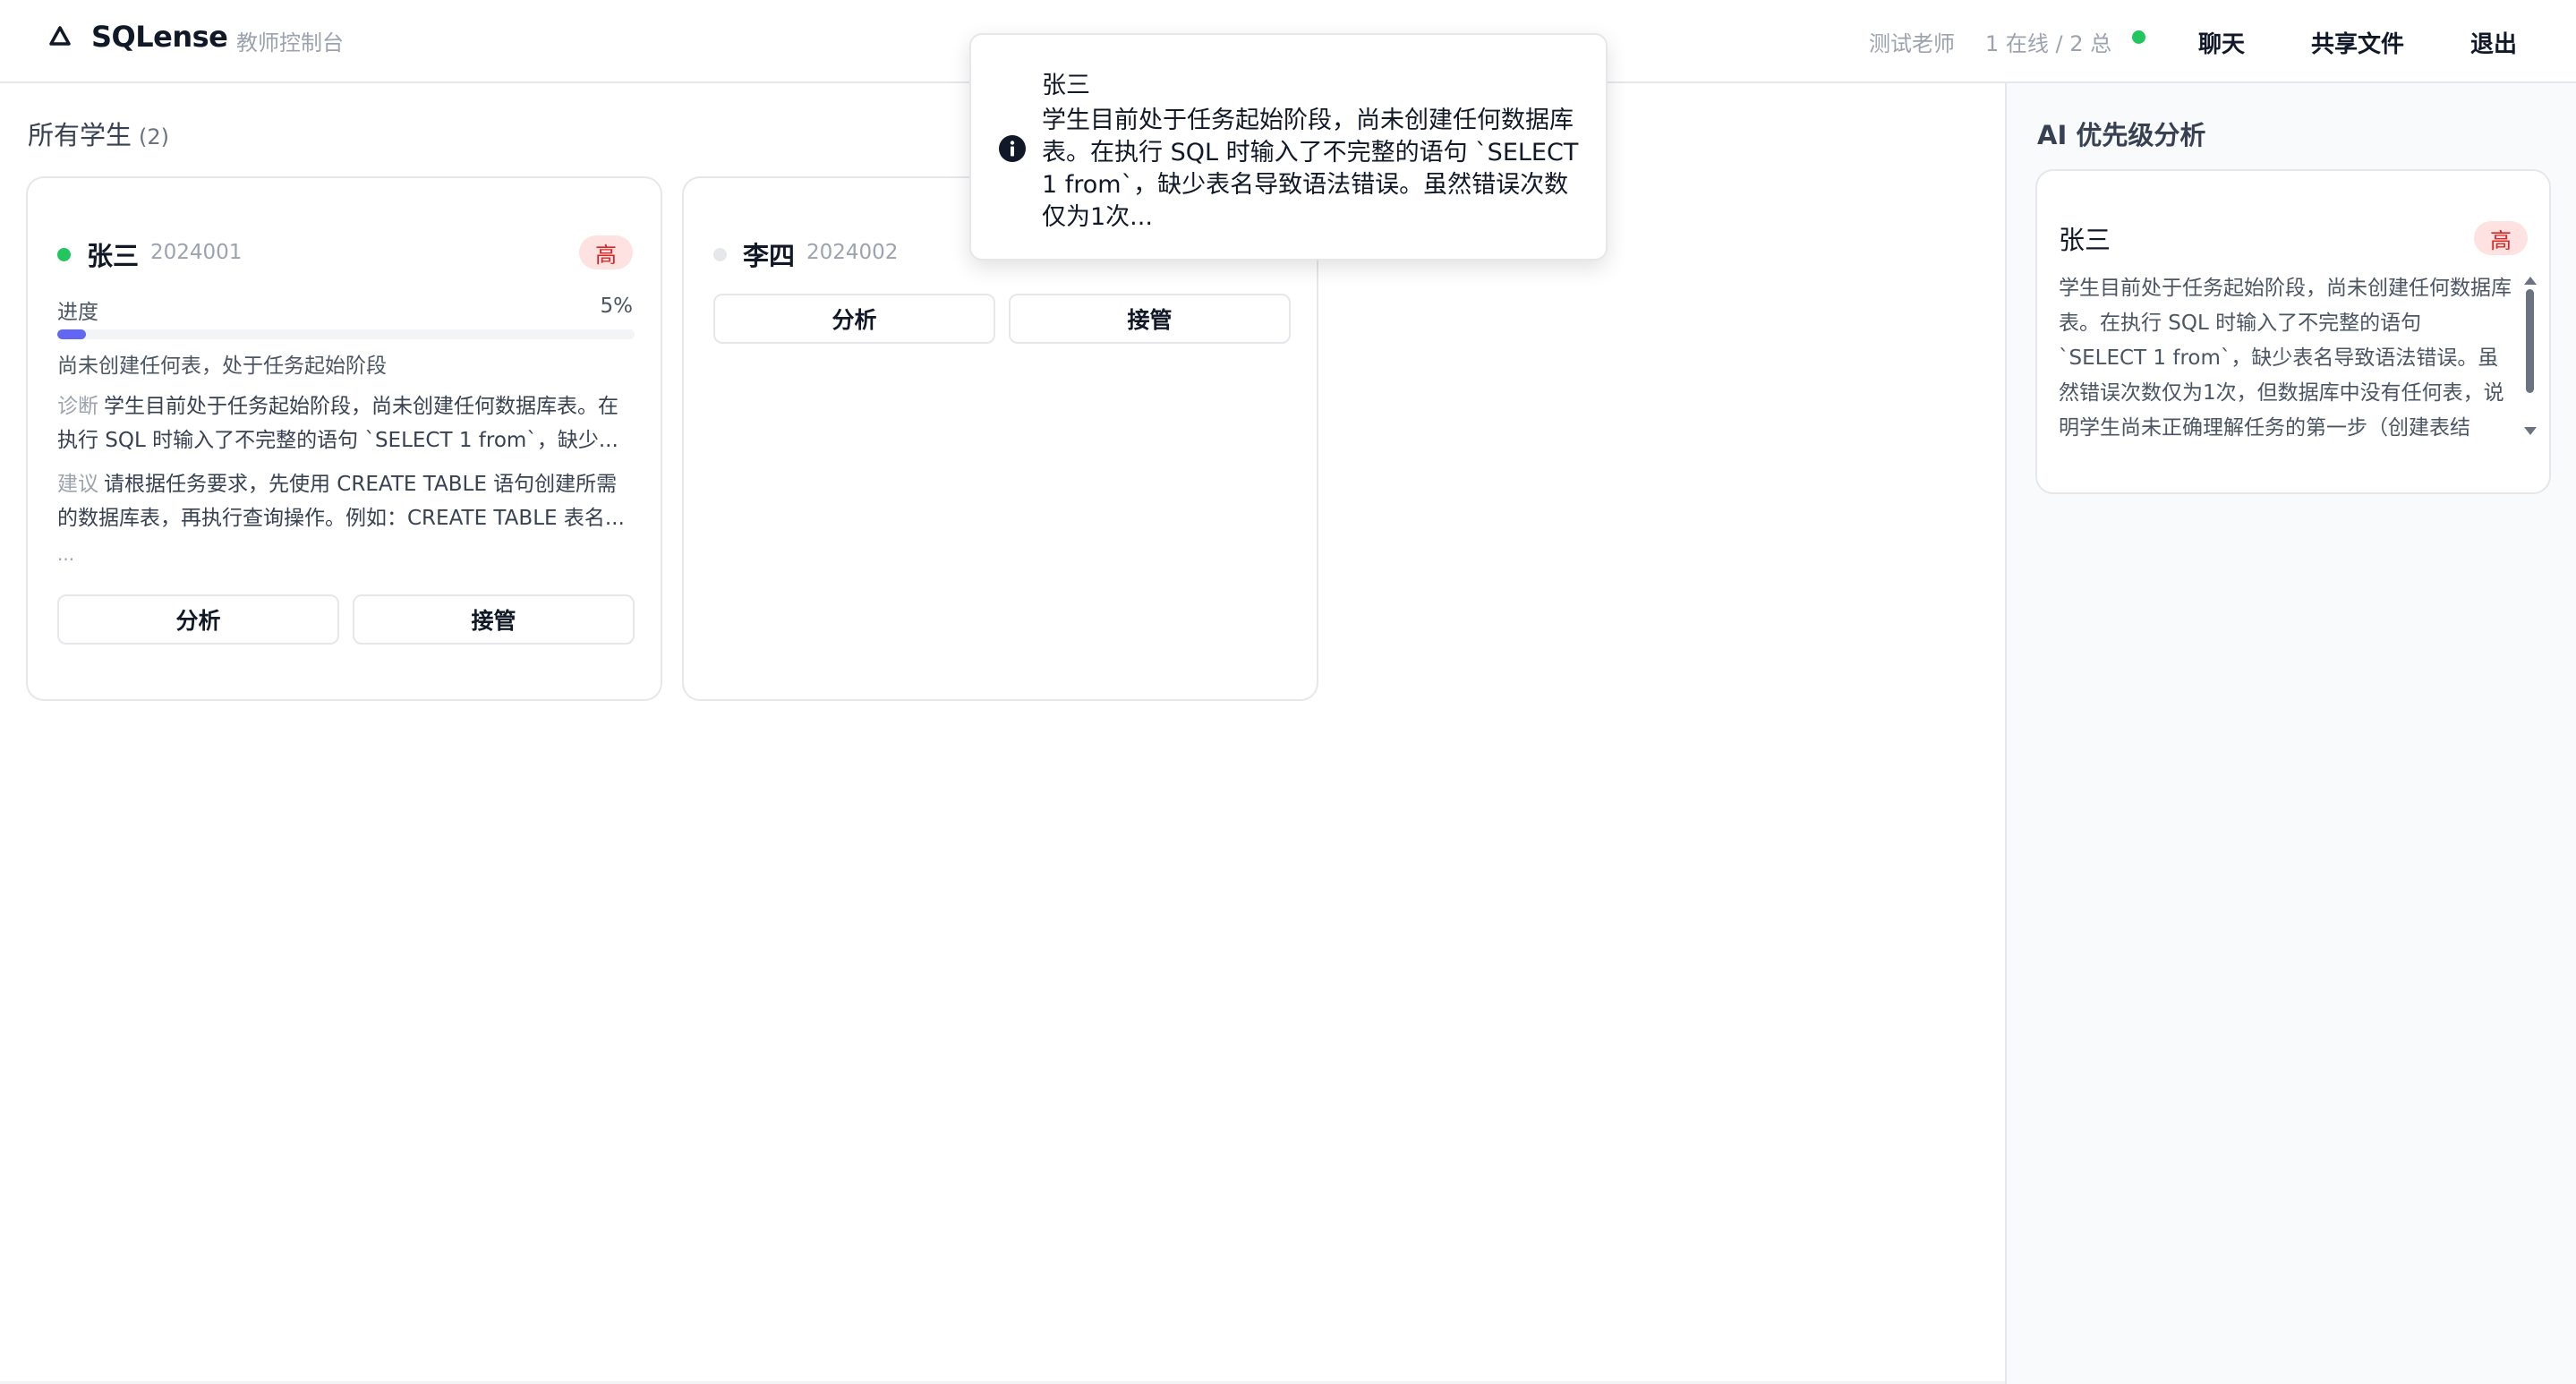  I want to click on online-status: 1 在线 / 2 总, so click(2048, 43).